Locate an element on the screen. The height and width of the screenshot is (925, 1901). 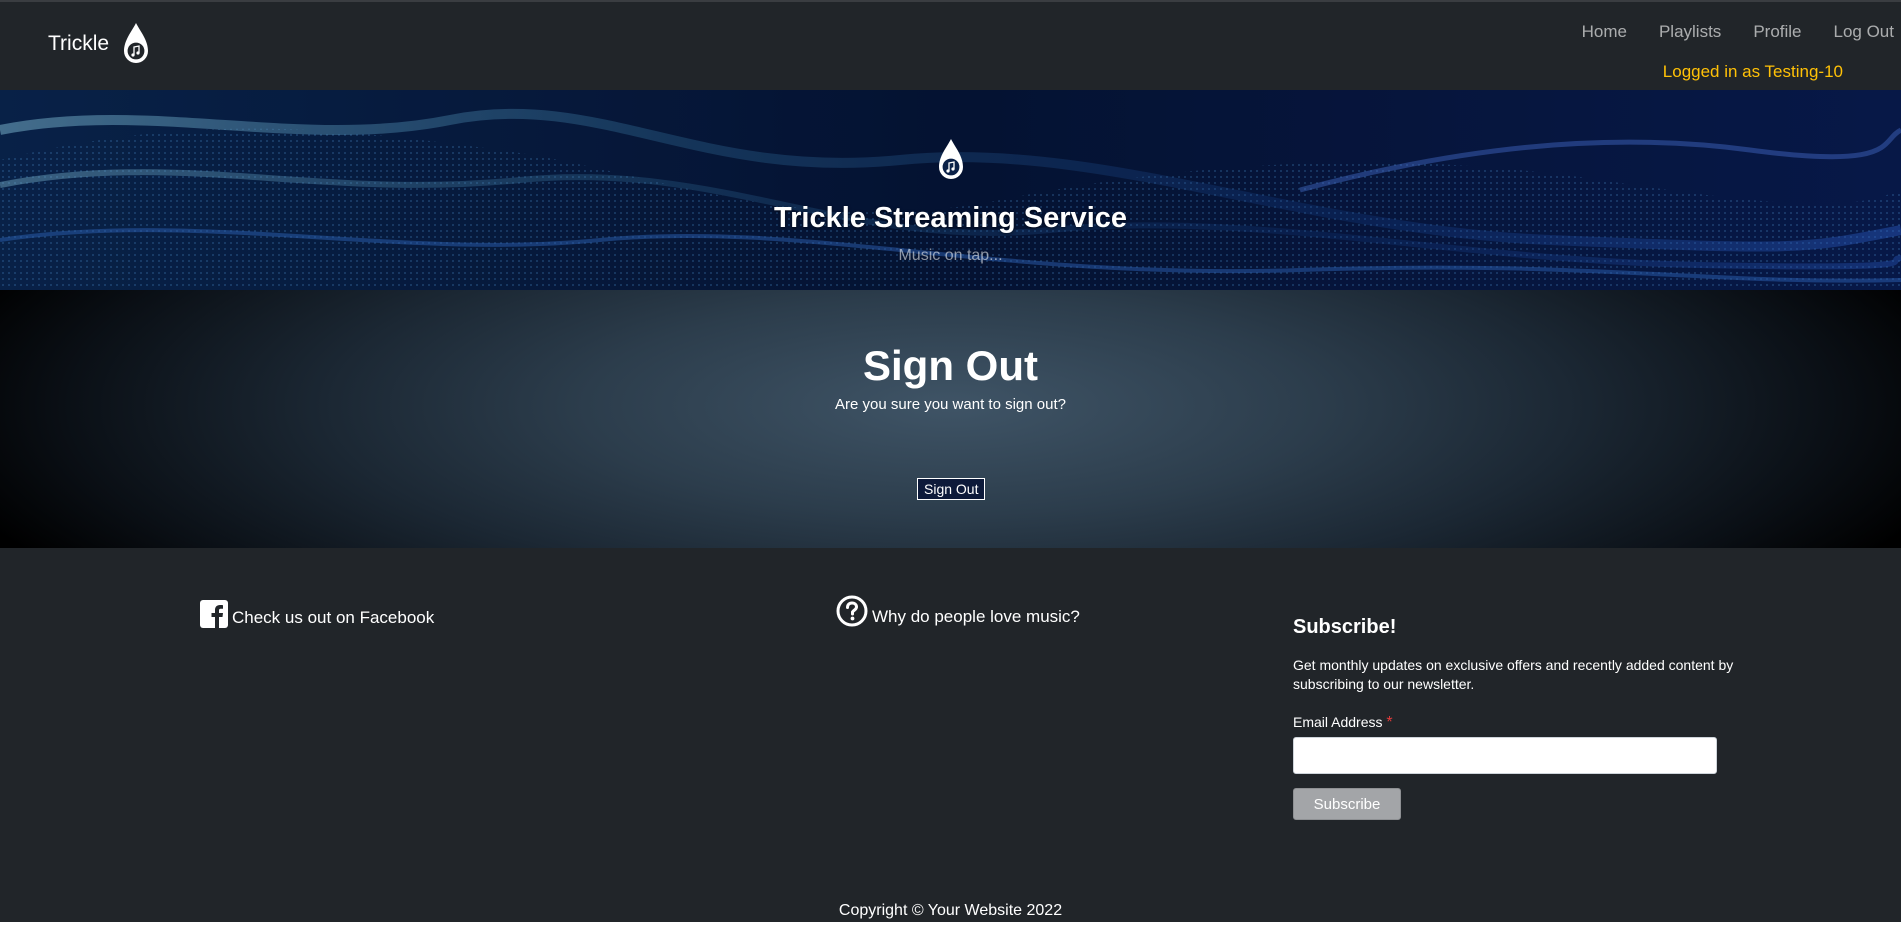
brand-link: Trickle is located at coordinates (99, 44).